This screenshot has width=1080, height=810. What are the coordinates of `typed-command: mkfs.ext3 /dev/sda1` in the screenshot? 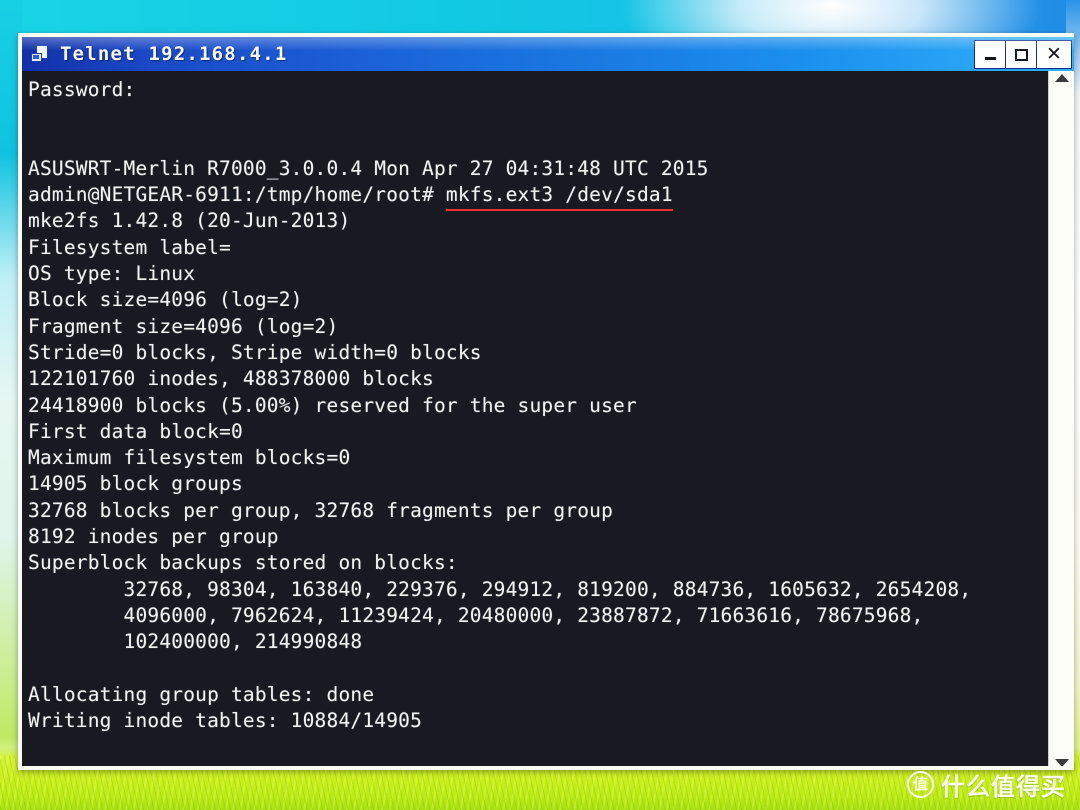 It's located at (559, 197).